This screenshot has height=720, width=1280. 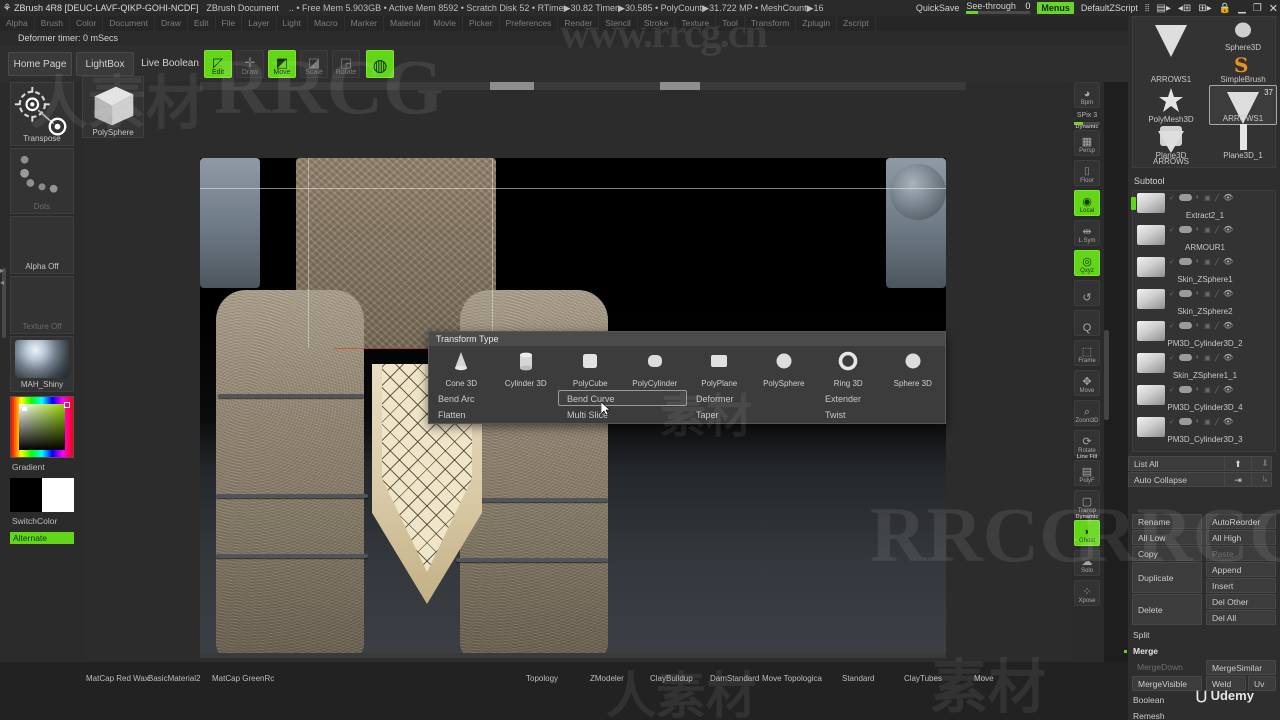 What do you see at coordinates (365, 23) in the screenshot?
I see `menu-item-marker: Marker` at bounding box center [365, 23].